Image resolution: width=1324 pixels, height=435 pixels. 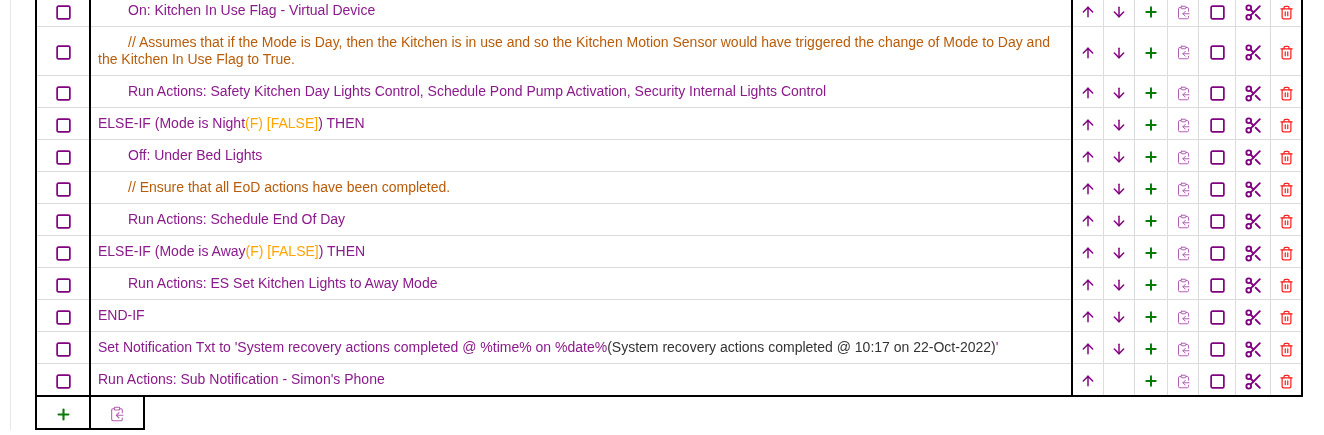 What do you see at coordinates (121, 315) in the screenshot?
I see `action-text: END-IF` at bounding box center [121, 315].